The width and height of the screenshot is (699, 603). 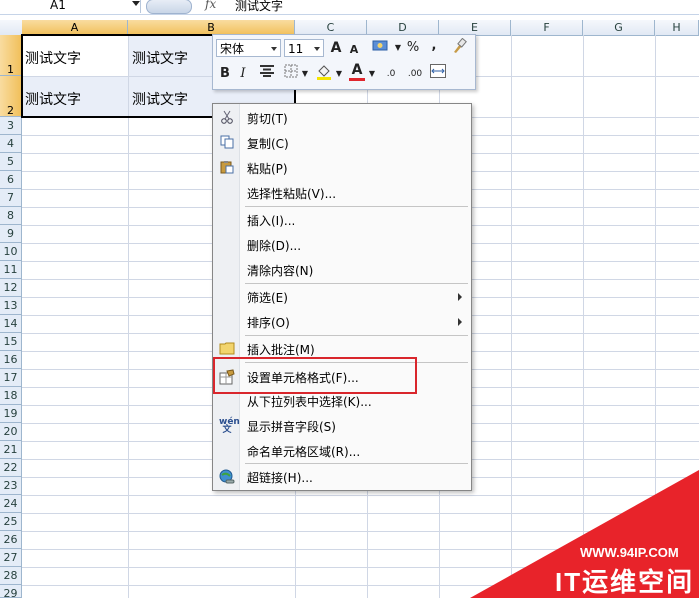 What do you see at coordinates (391, 74) in the screenshot?
I see `increase-decimal-button: .0` at bounding box center [391, 74].